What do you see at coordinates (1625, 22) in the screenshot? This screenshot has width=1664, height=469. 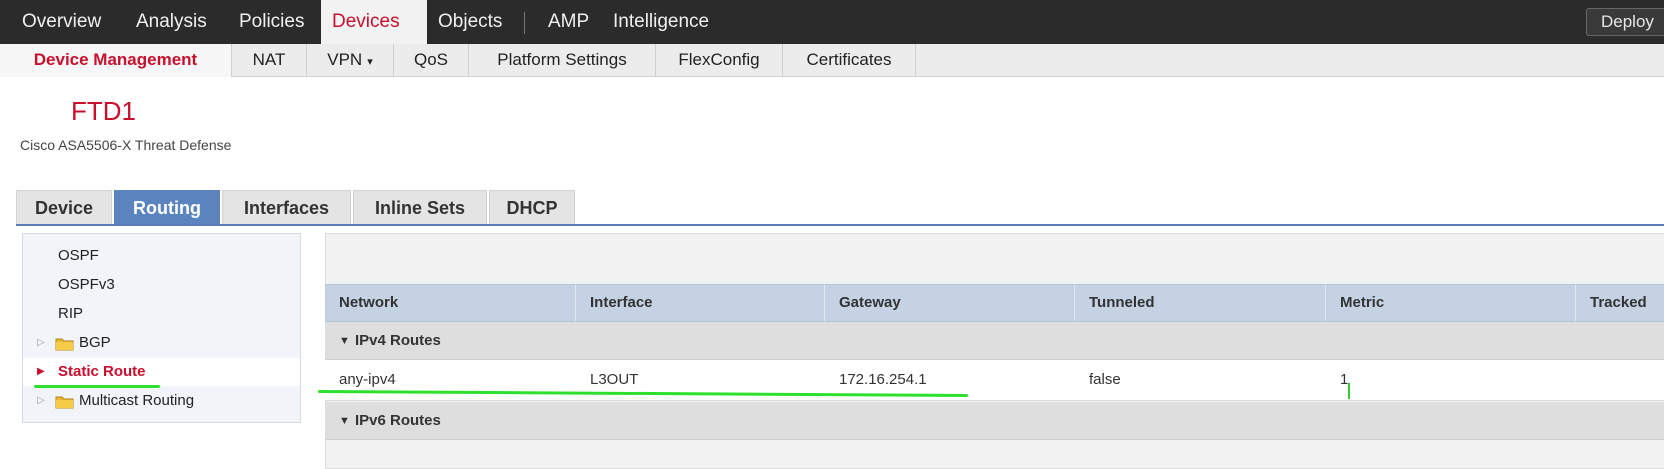 I see `deploy-button: Deploy` at bounding box center [1625, 22].